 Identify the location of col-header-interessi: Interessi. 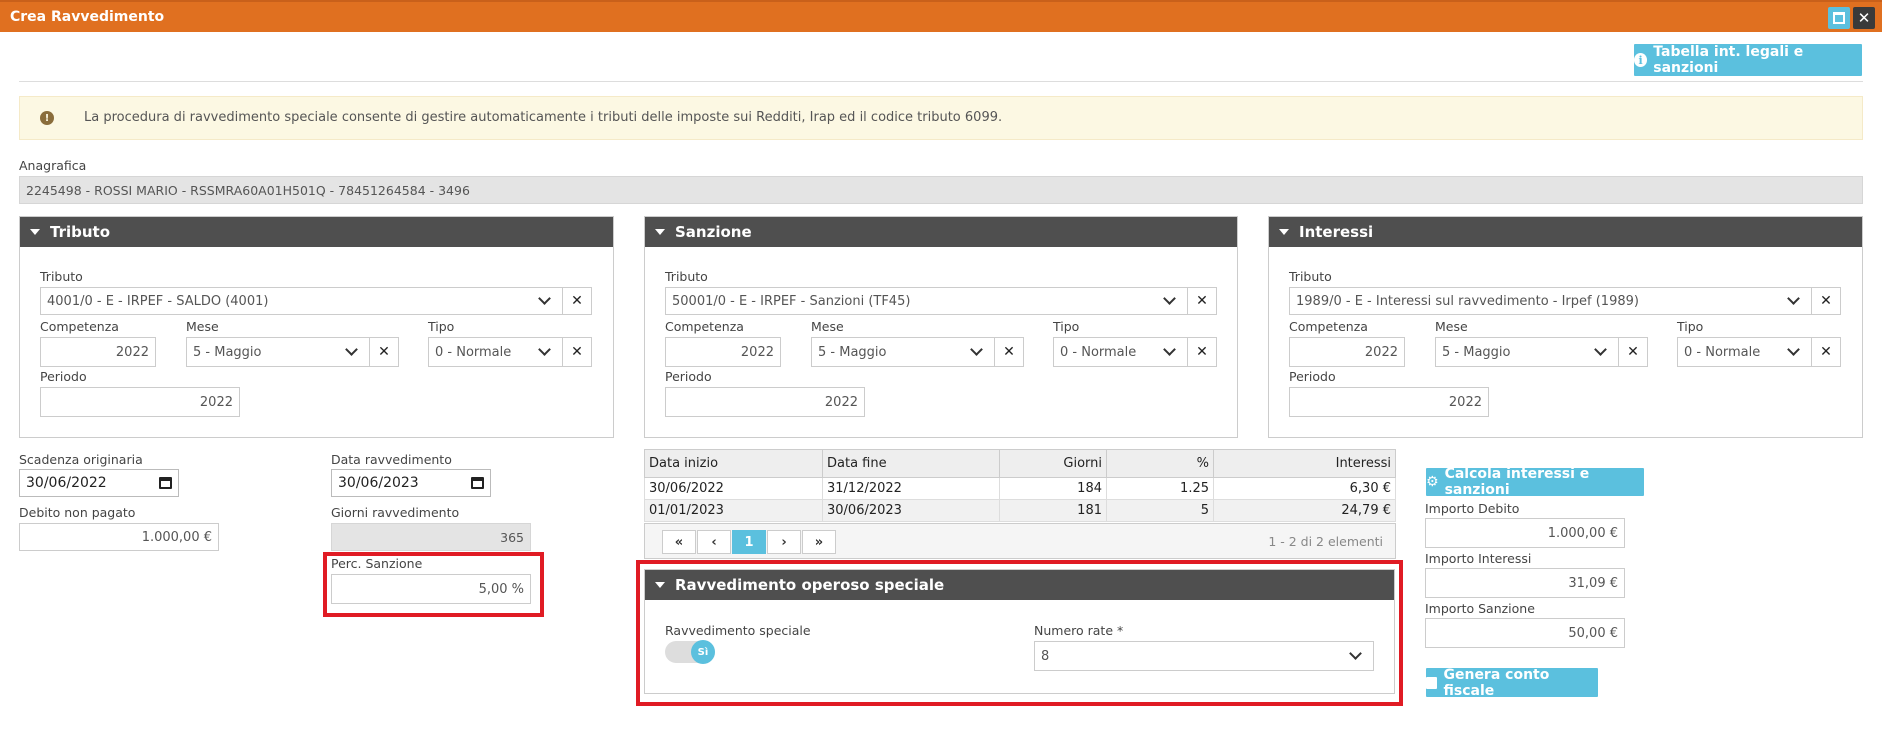
(1304, 463).